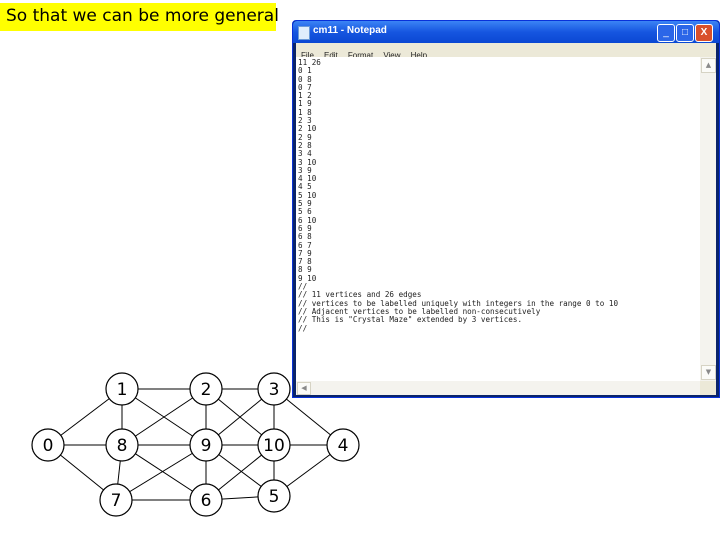 The width and height of the screenshot is (720, 540). I want to click on vertex-2: 2, so click(206, 389).